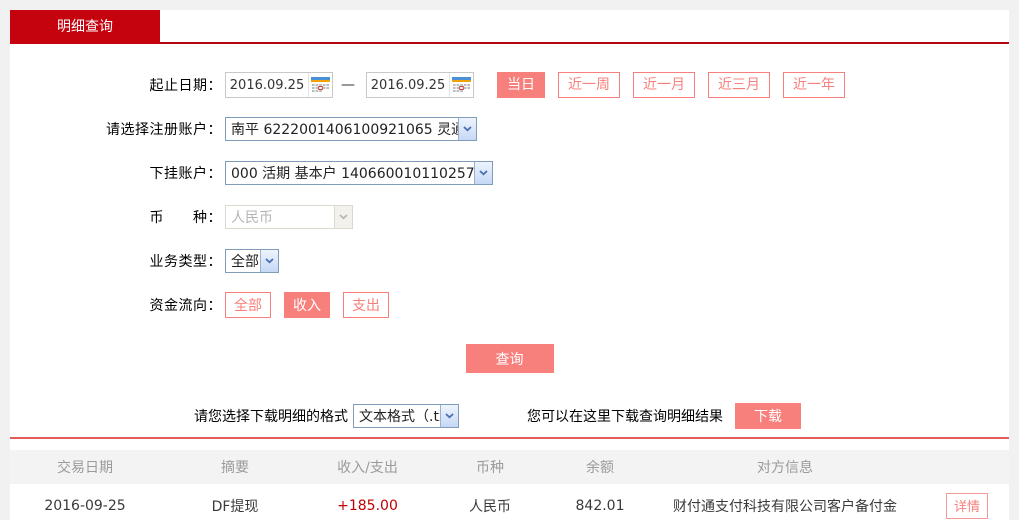 The height and width of the screenshot is (520, 1019). I want to click on header-currency: 币种, so click(490, 468).